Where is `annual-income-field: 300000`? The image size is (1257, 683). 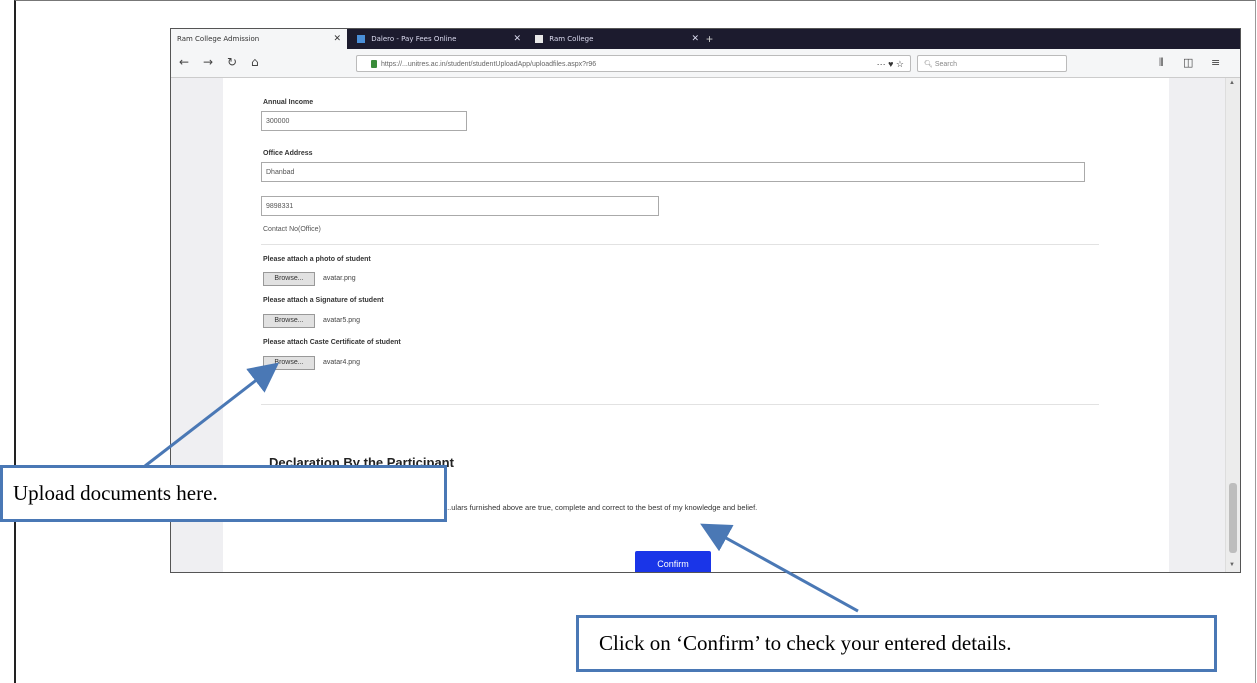 annual-income-field: 300000 is located at coordinates (364, 121).